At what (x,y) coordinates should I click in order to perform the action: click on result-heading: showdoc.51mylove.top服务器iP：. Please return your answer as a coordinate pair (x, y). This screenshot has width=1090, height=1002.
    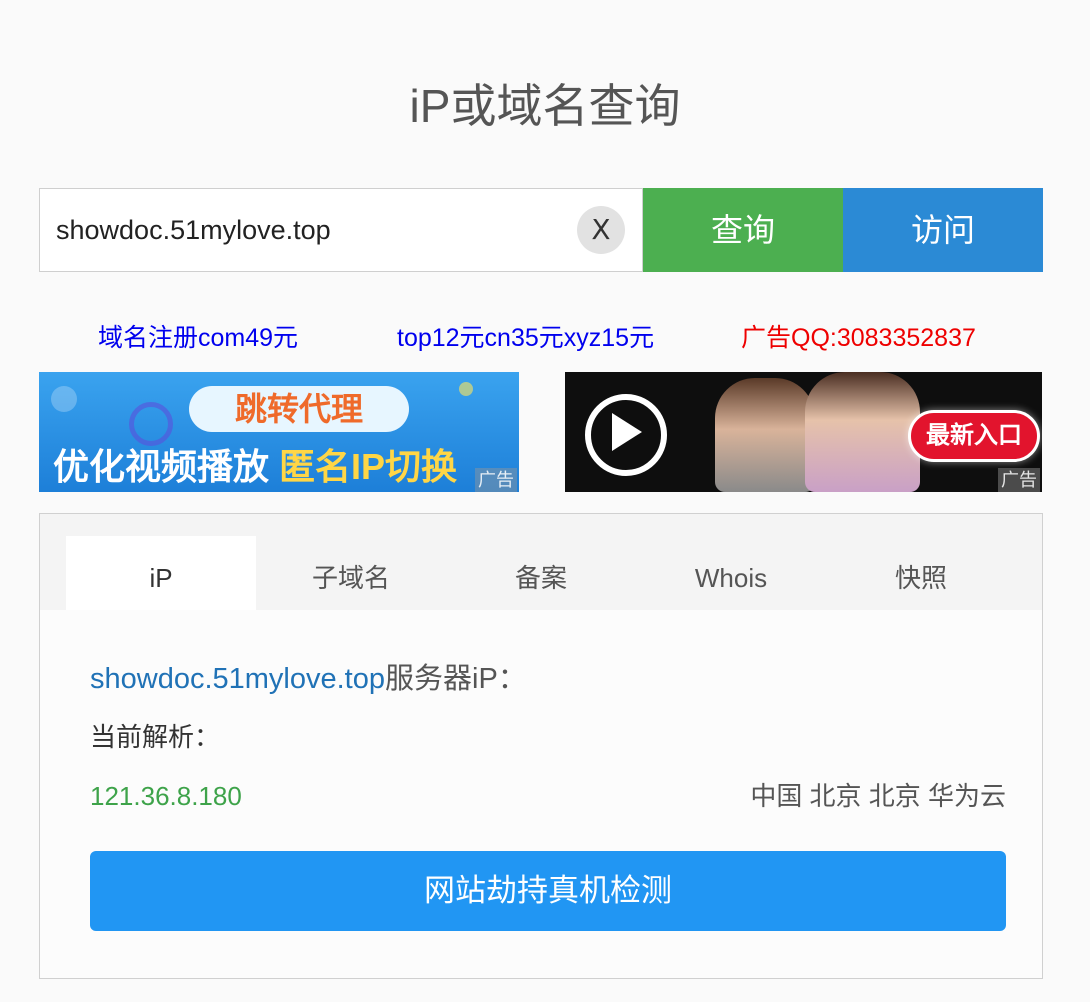
    Looking at the image, I should click on (308, 679).